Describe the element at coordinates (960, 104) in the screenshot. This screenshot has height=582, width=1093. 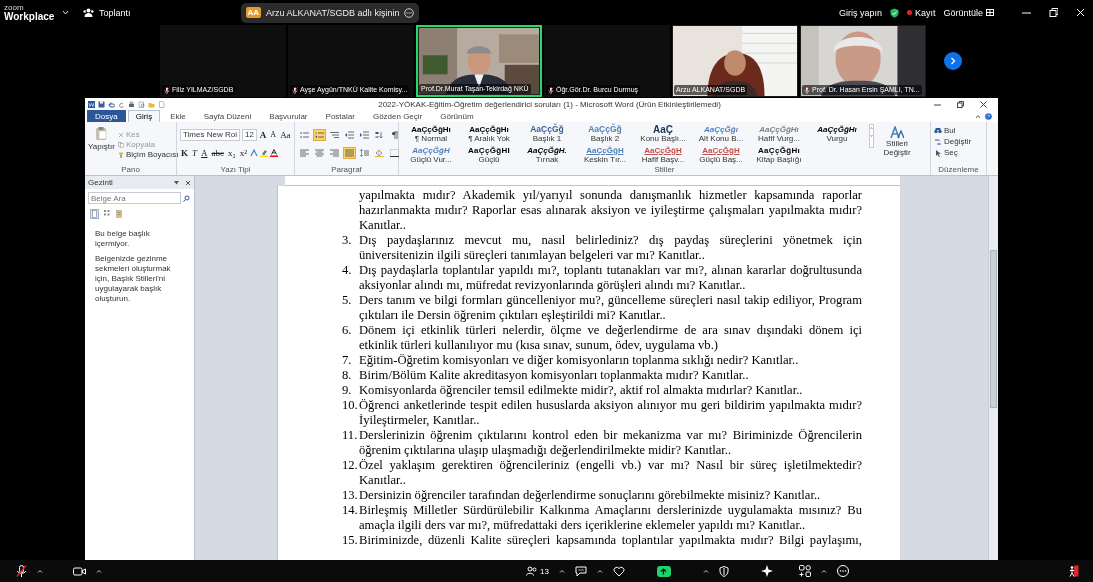
I see `restore-icon` at that location.